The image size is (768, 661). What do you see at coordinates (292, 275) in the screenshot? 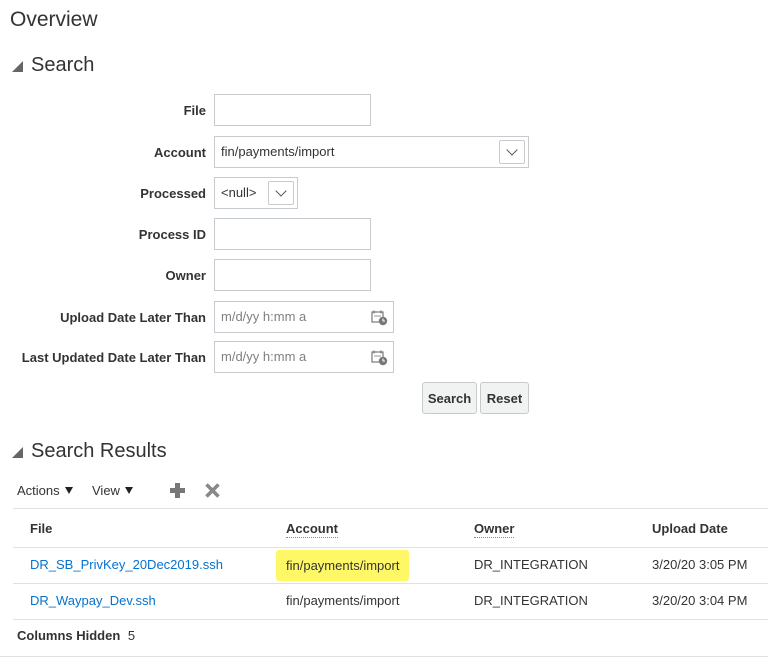
I see `owner-input` at bounding box center [292, 275].